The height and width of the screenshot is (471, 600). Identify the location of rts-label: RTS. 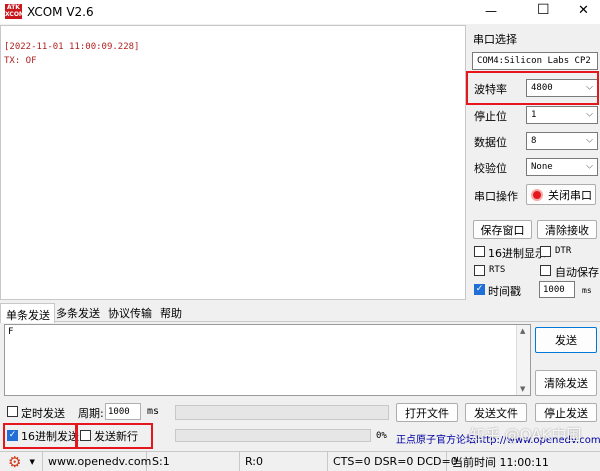
(497, 270).